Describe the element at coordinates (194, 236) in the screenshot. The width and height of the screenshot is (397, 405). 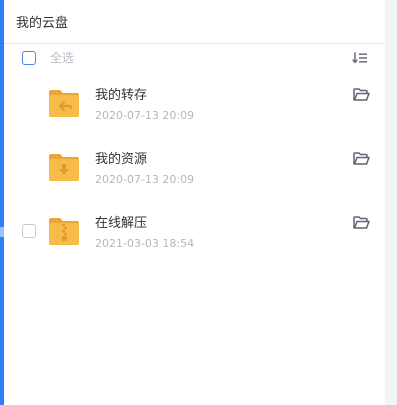
I see `file-item-online-unzip: 在线解压 2021-03-03 18:54` at that location.